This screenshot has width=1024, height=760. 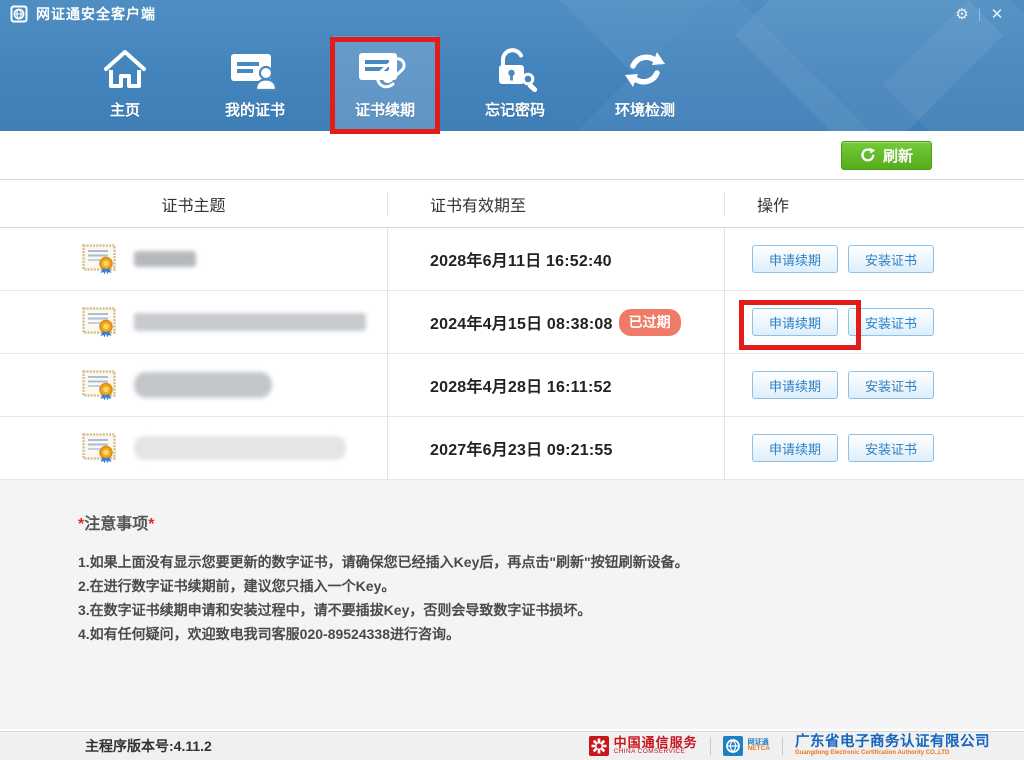 I want to click on table-row: 2028年4月28日 16:11:52 申请续期 安装证书, so click(x=512, y=385).